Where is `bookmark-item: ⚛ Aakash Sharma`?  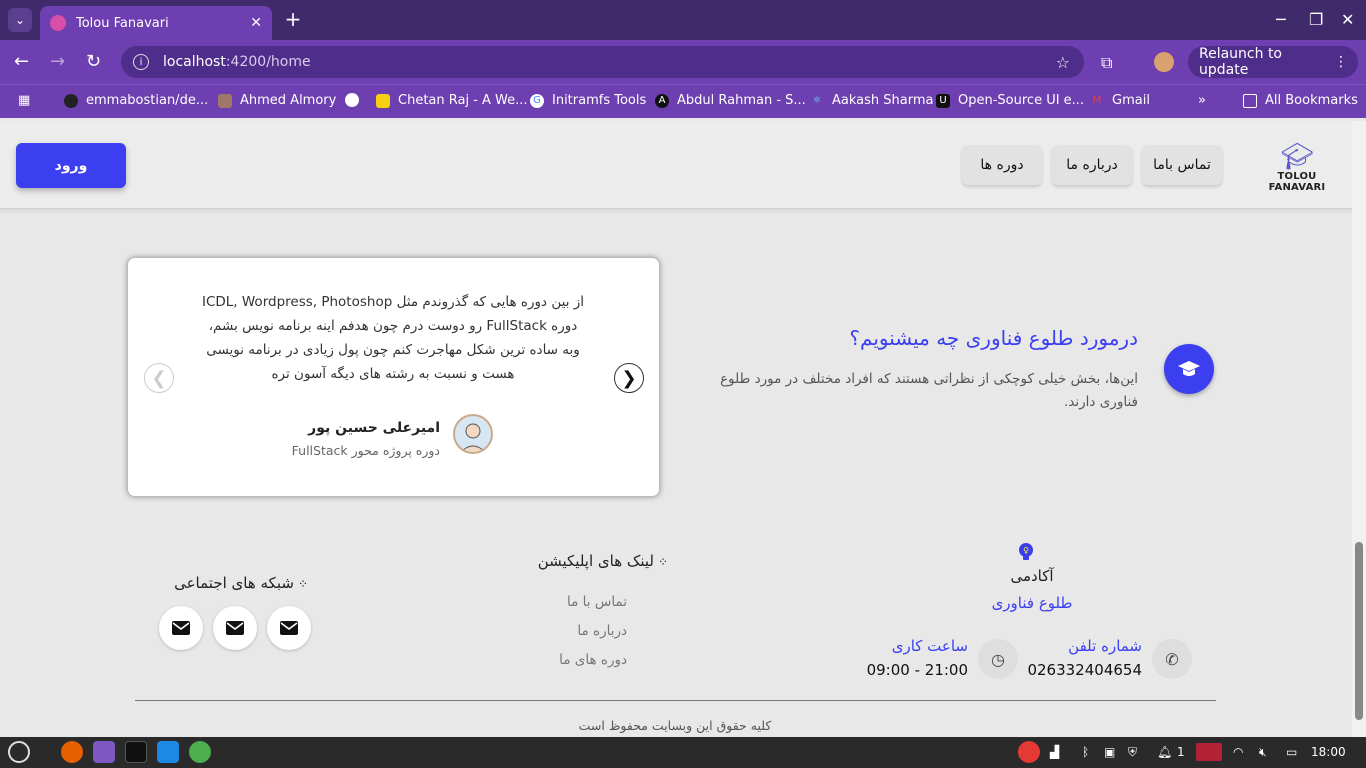 bookmark-item: ⚛ Aakash Sharma is located at coordinates (872, 100).